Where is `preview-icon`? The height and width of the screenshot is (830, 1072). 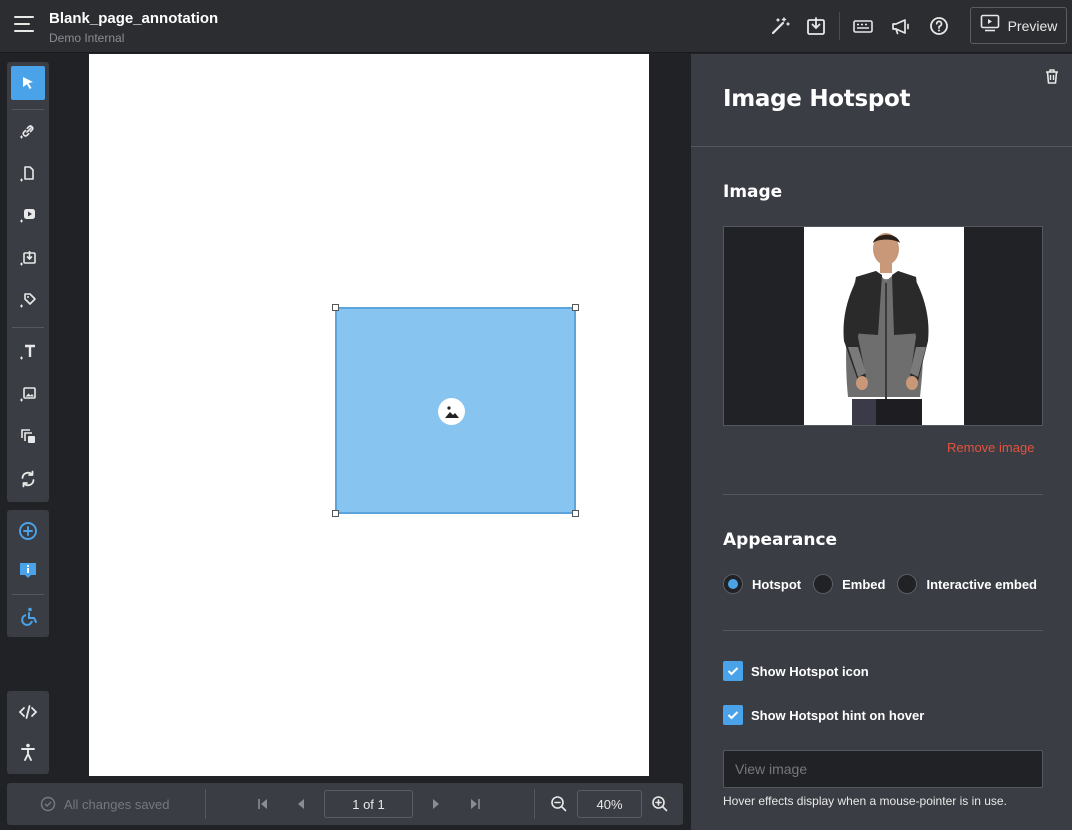 preview-icon is located at coordinates (990, 25).